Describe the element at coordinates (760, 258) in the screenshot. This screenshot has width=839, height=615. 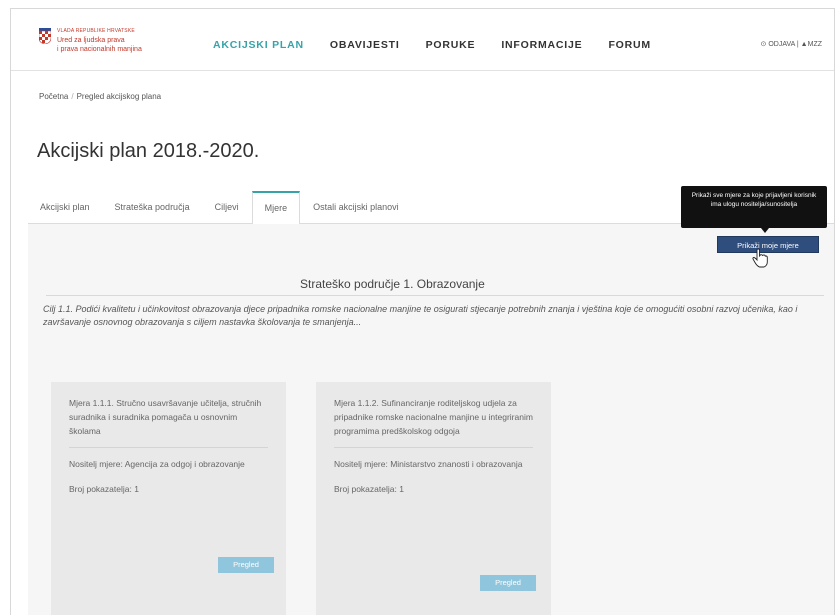
I see `hand-cursor-icon` at that location.